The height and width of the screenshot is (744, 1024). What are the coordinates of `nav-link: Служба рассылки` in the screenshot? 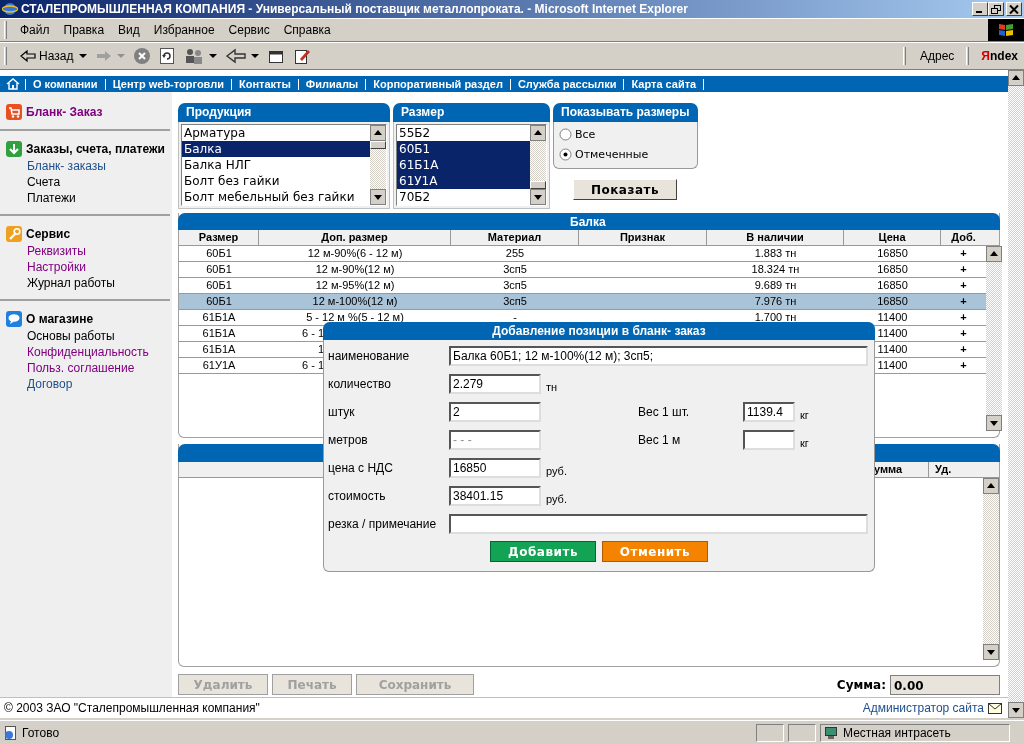 It's located at (566, 84).